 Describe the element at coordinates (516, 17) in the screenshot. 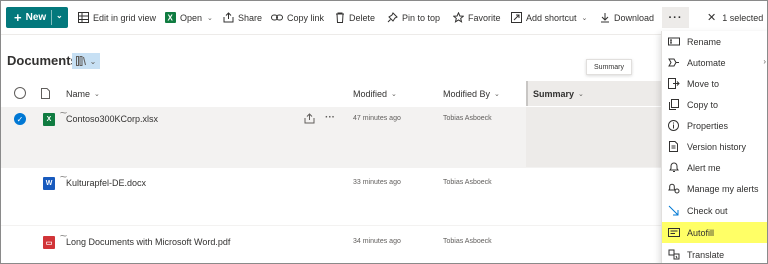

I see `shortcut-icon` at that location.